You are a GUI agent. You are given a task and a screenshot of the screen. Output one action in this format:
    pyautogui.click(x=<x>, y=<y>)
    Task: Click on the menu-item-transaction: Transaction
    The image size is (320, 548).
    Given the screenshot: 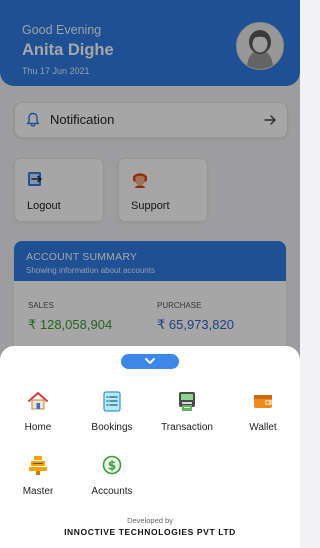 What is the action you would take?
    pyautogui.click(x=187, y=411)
    